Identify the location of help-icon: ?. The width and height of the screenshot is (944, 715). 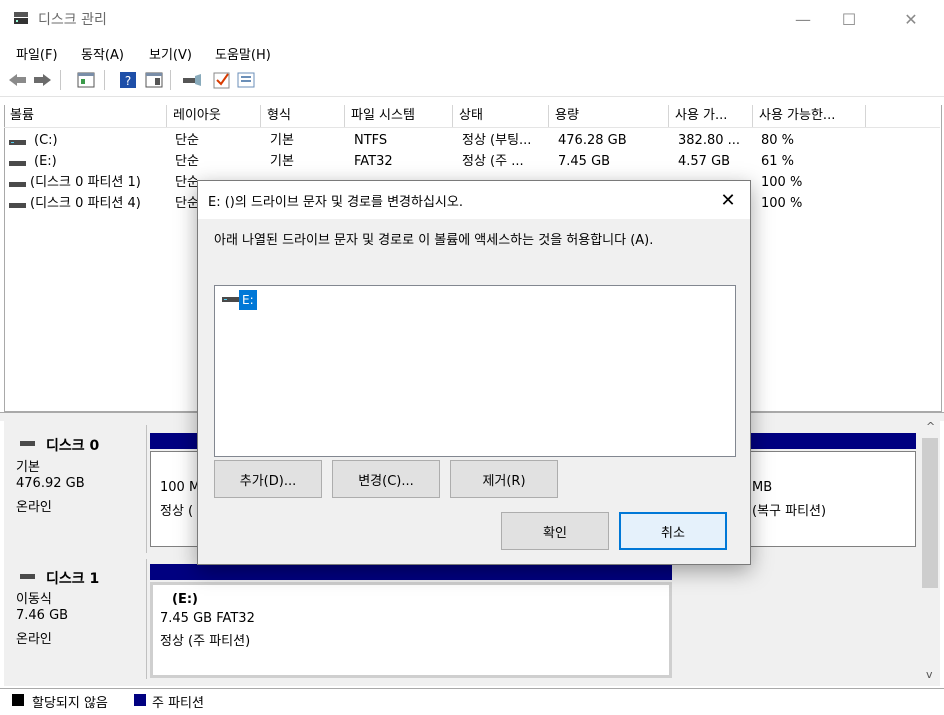
(128, 80).